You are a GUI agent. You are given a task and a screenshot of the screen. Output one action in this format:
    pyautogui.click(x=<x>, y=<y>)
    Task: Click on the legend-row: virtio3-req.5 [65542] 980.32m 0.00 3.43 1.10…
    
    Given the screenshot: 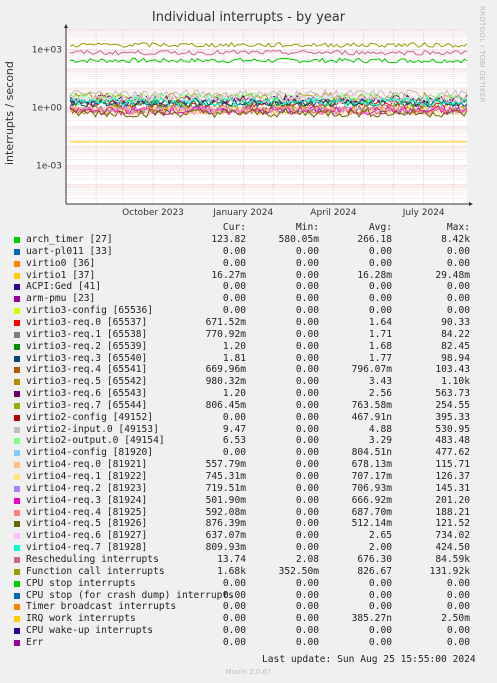 What is the action you would take?
    pyautogui.click(x=254, y=382)
    